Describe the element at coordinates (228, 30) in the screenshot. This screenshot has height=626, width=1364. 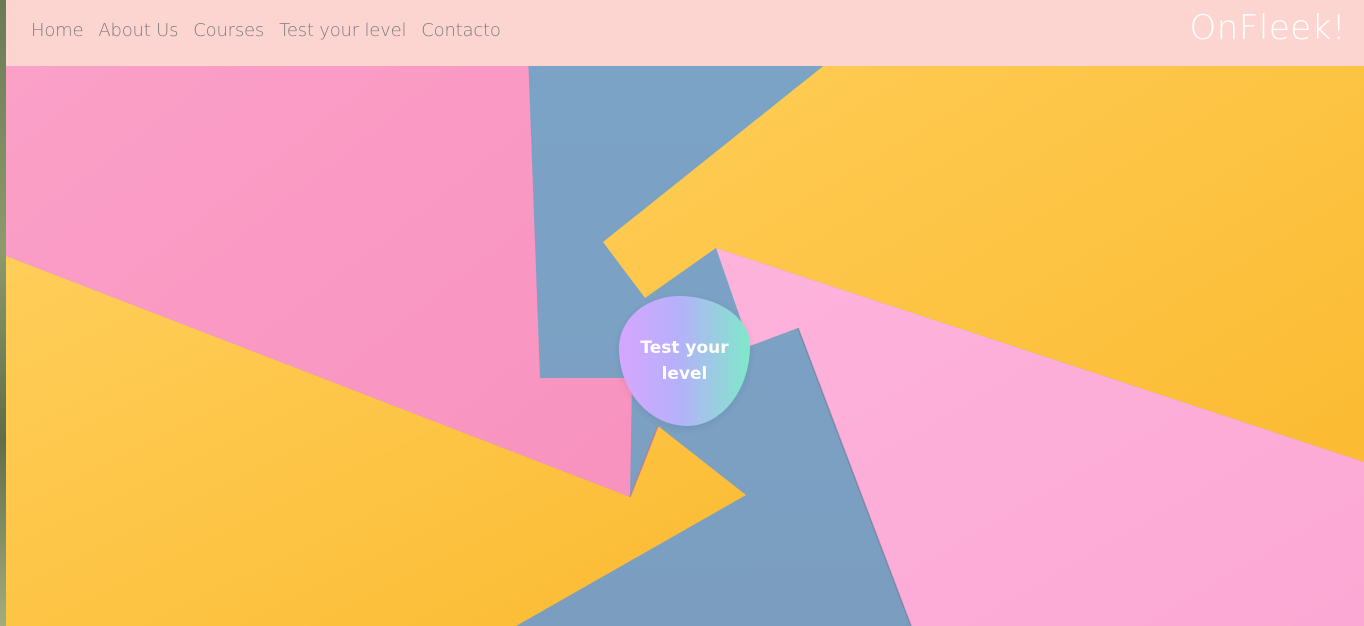
I see `nav-link-courses: Courses` at that location.